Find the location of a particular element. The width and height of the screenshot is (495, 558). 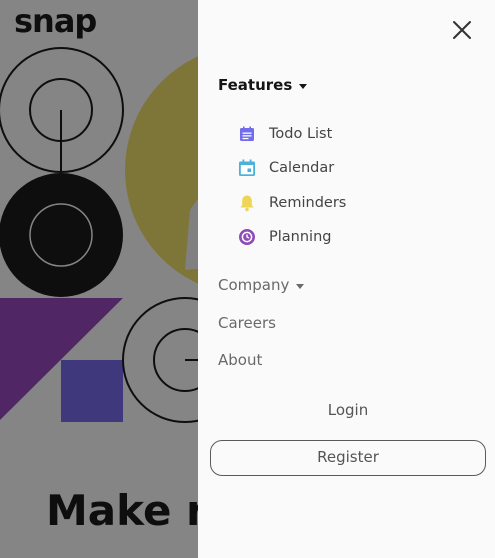

menu-item-reminders: Reminders is located at coordinates (291, 203).